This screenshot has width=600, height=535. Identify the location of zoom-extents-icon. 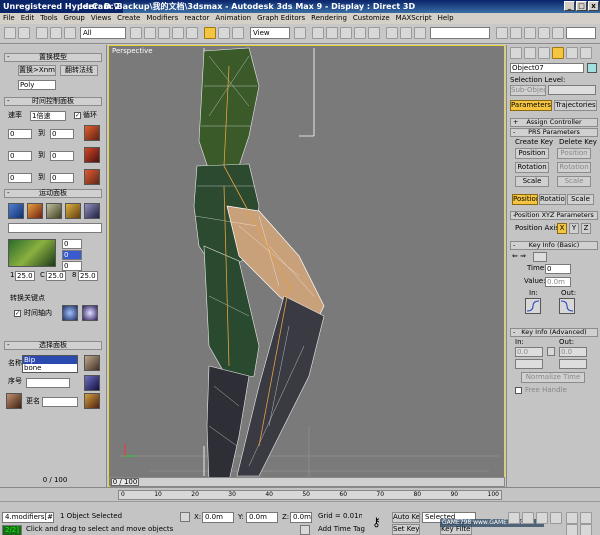
(542, 518).